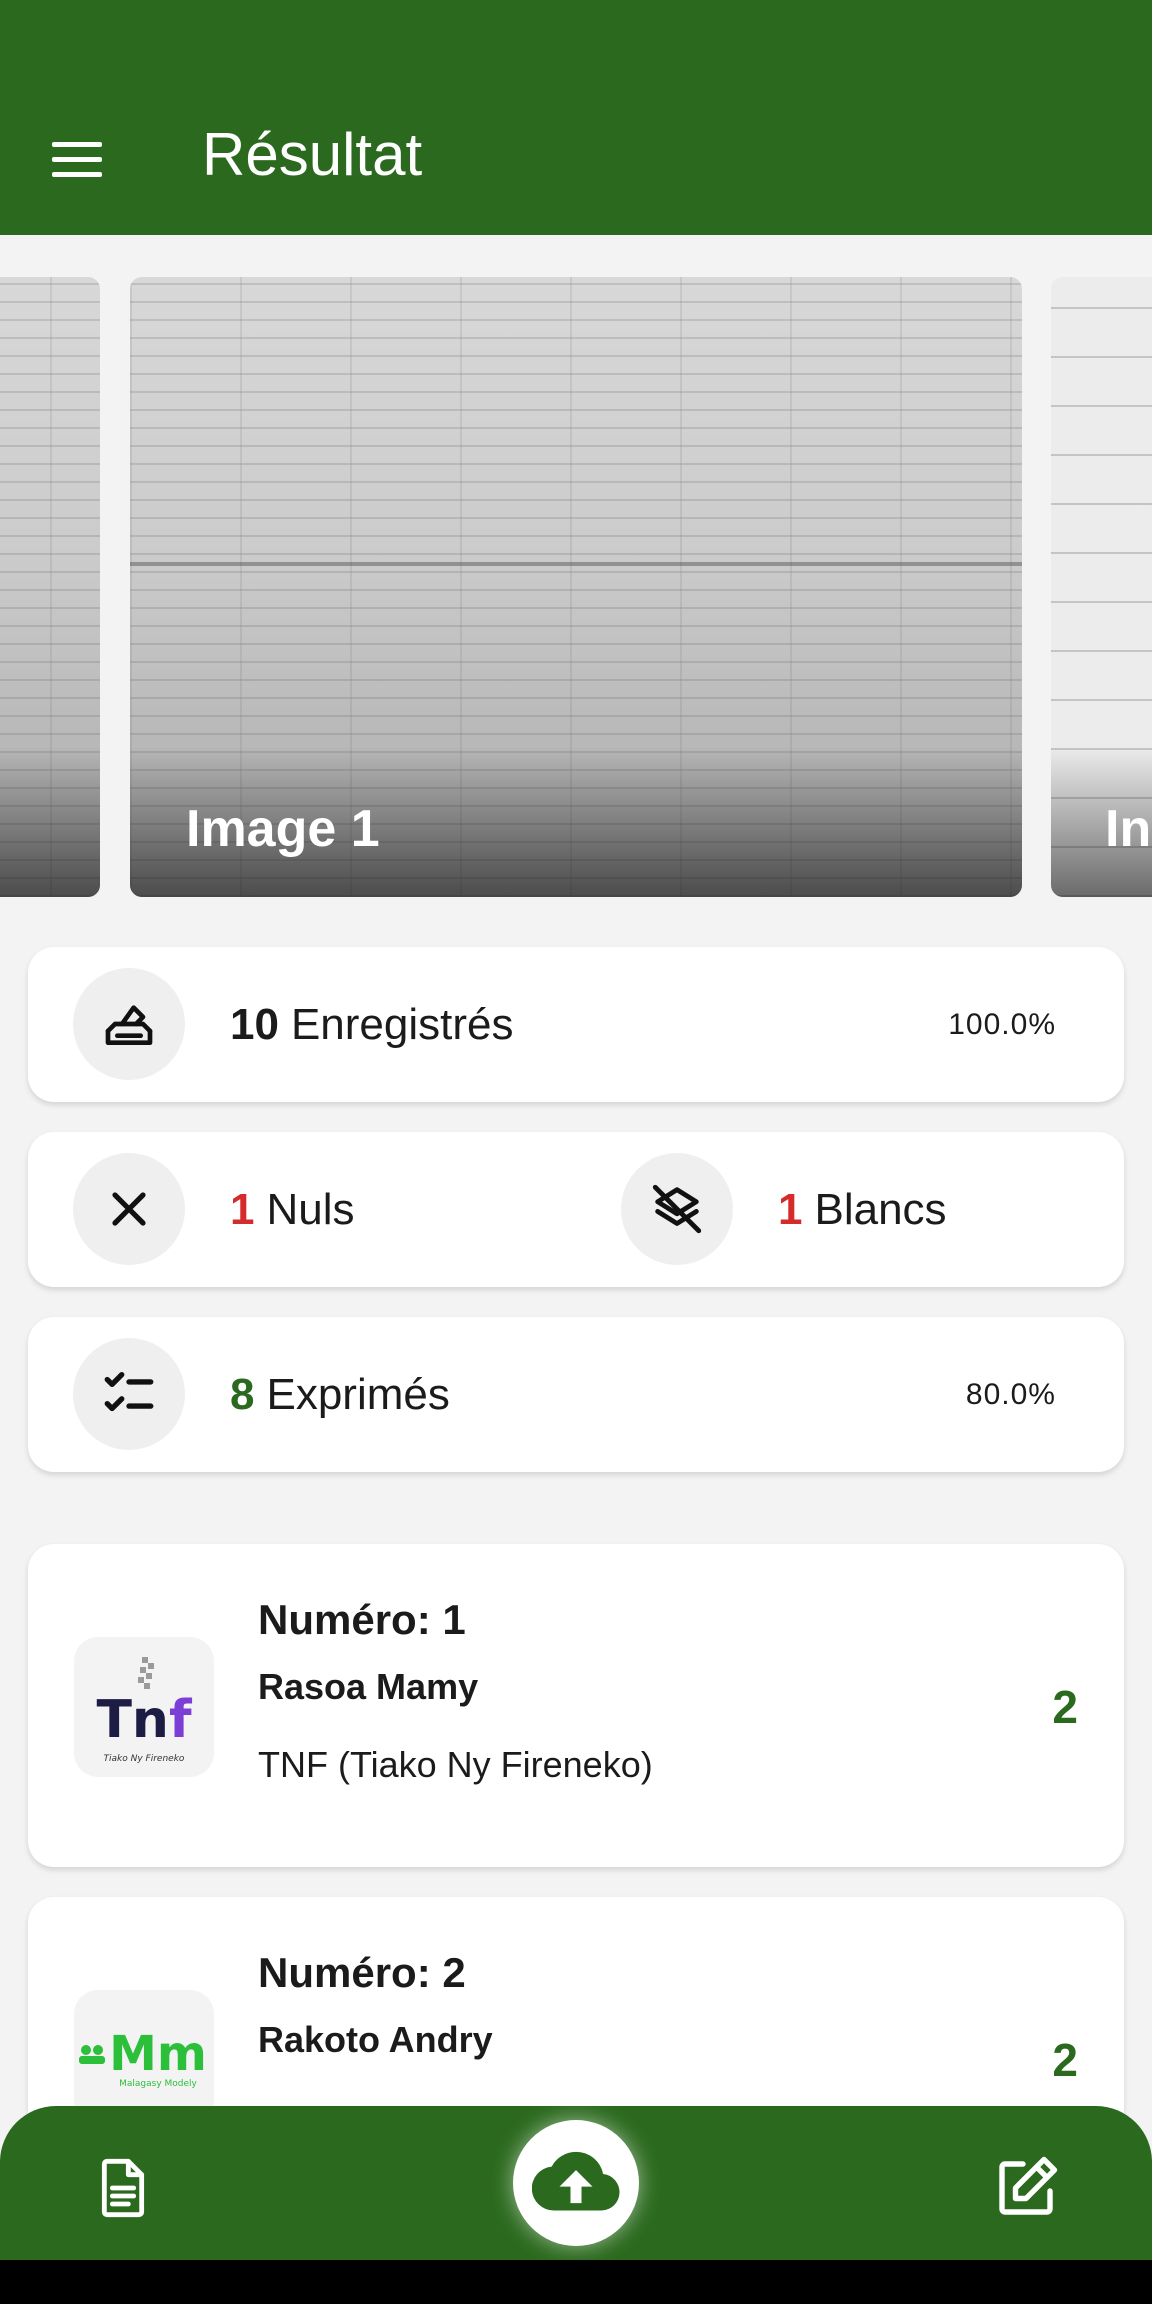 This screenshot has height=2304, width=1152. Describe the element at coordinates (292, 1209) in the screenshot. I see `null-votes-stat: 1 Nuls` at that location.